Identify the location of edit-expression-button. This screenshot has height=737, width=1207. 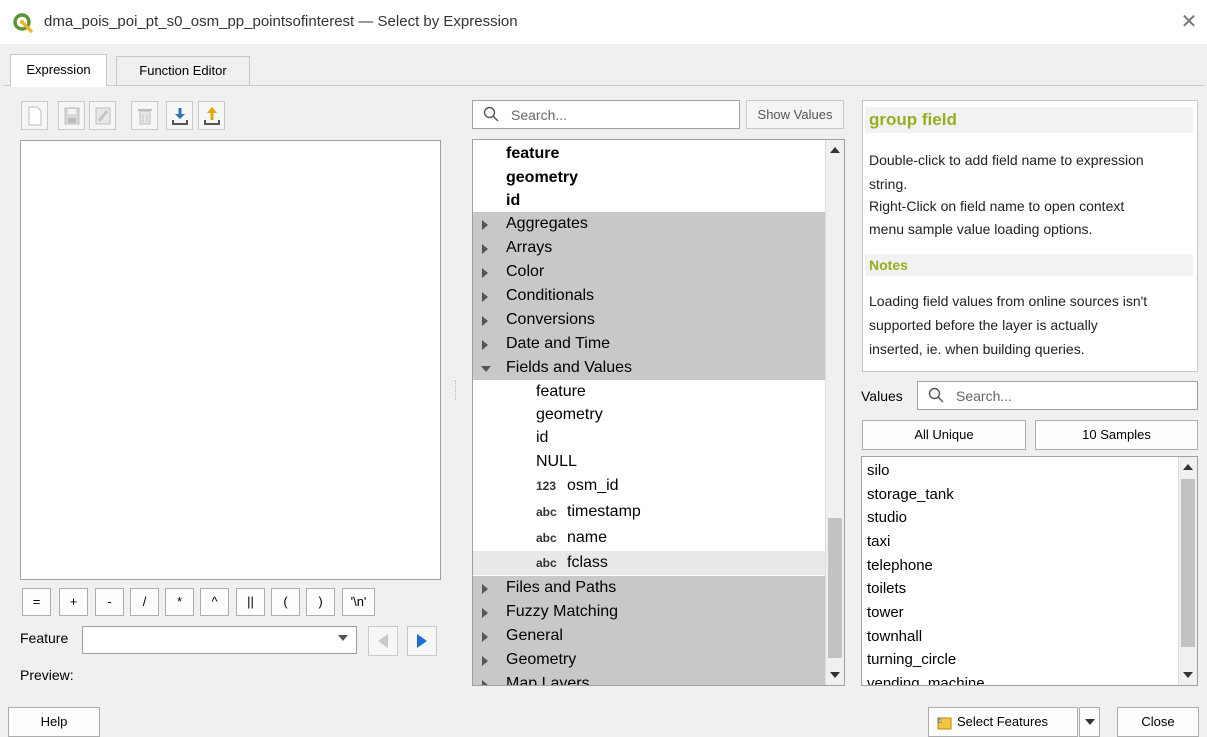
(102, 115).